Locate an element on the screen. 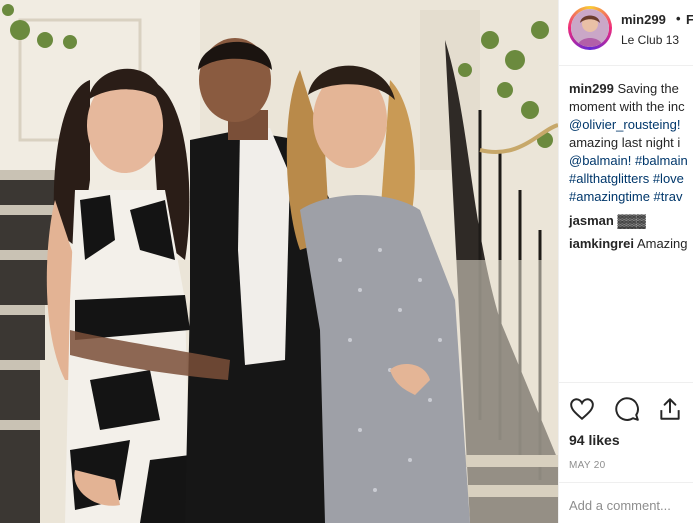 The image size is (693, 523). speech-bubble-icon is located at coordinates (627, 409).